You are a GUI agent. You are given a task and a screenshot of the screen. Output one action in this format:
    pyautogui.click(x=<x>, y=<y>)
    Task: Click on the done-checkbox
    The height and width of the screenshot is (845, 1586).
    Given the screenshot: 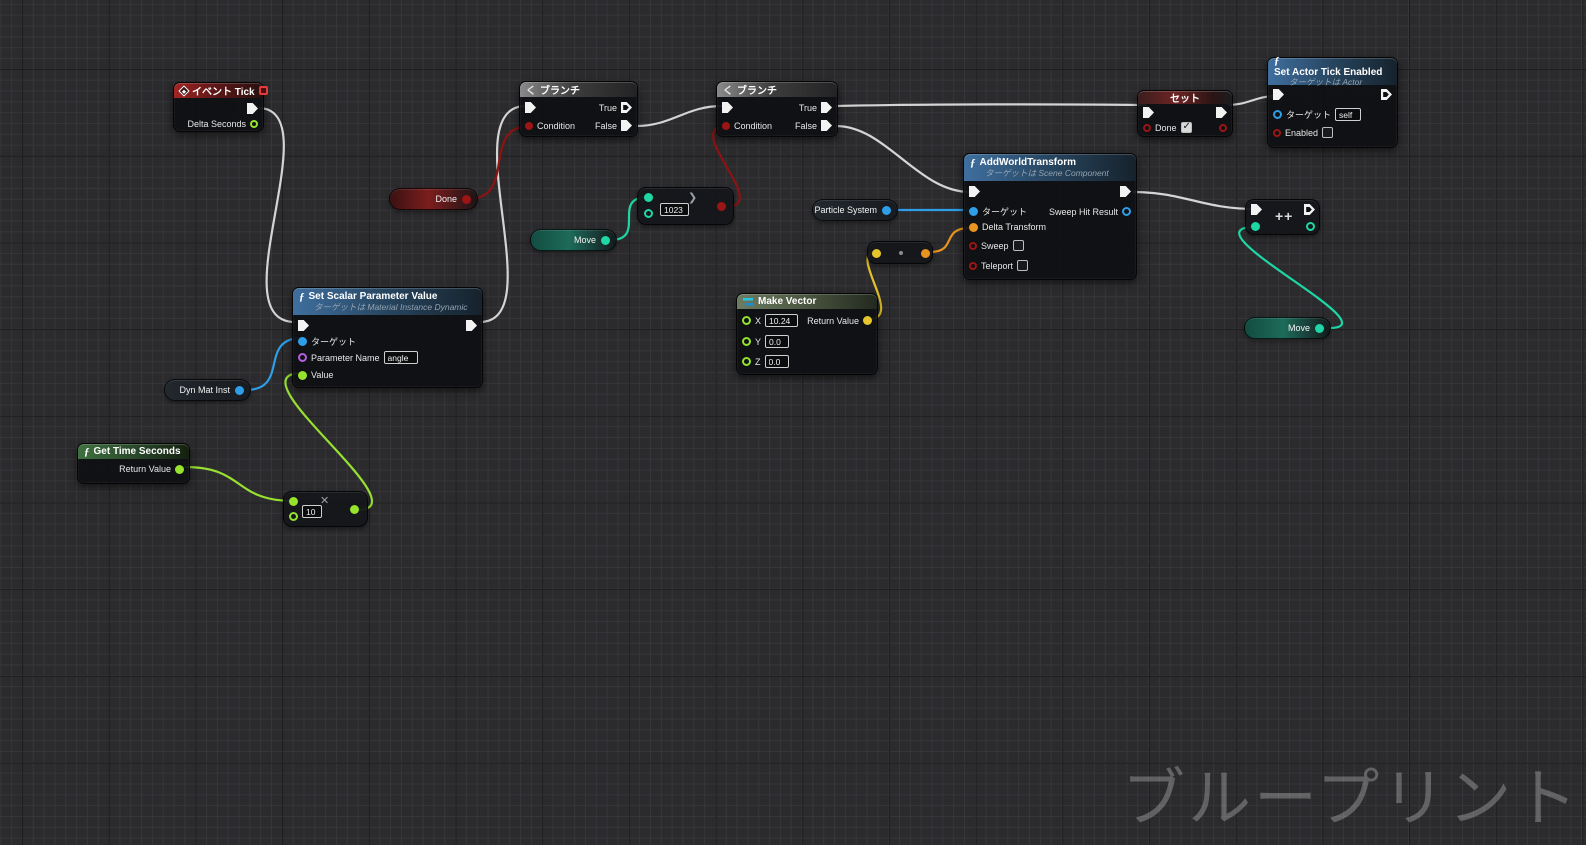 What is the action you would take?
    pyautogui.click(x=1186, y=127)
    